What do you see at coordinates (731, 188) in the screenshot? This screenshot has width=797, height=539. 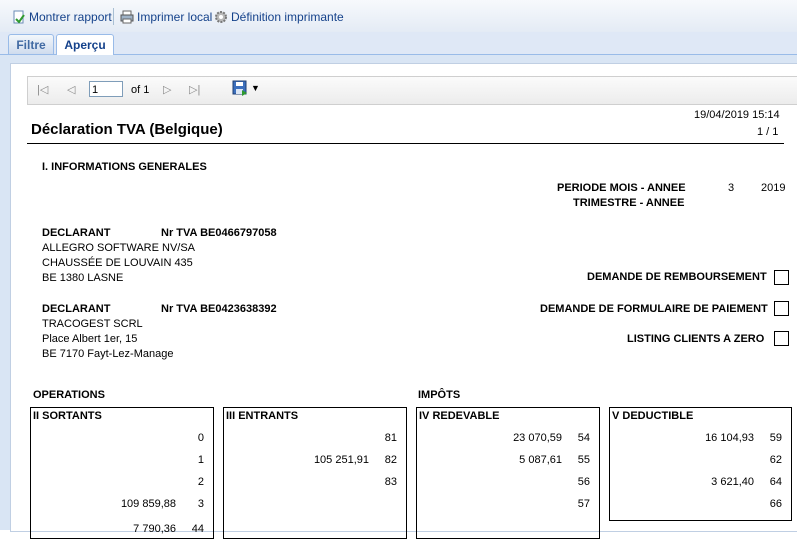 I see `period-month-value: 3` at bounding box center [731, 188].